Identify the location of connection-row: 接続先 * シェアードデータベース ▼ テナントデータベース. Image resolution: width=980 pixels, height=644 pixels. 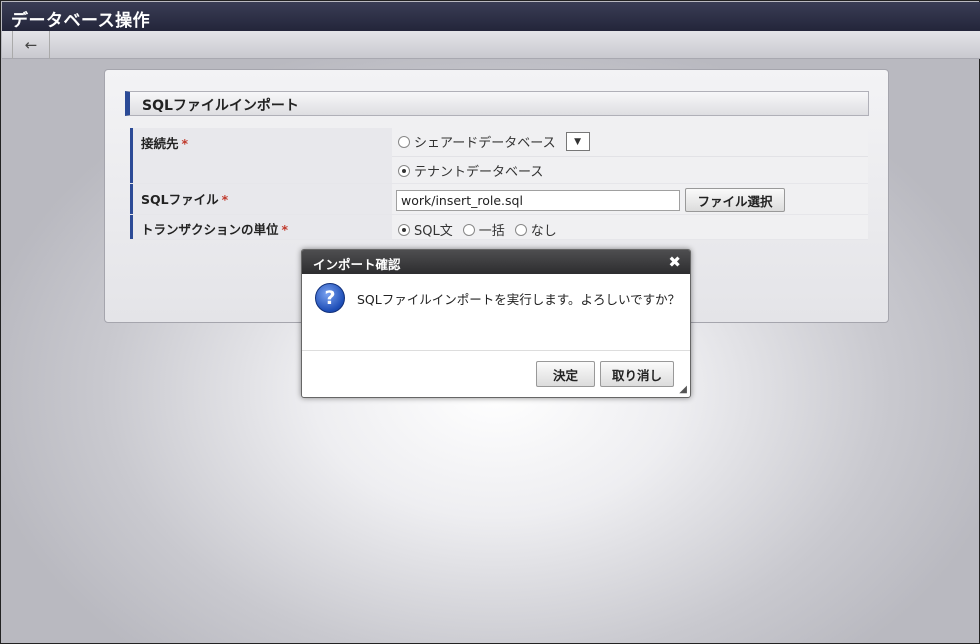
(499, 156).